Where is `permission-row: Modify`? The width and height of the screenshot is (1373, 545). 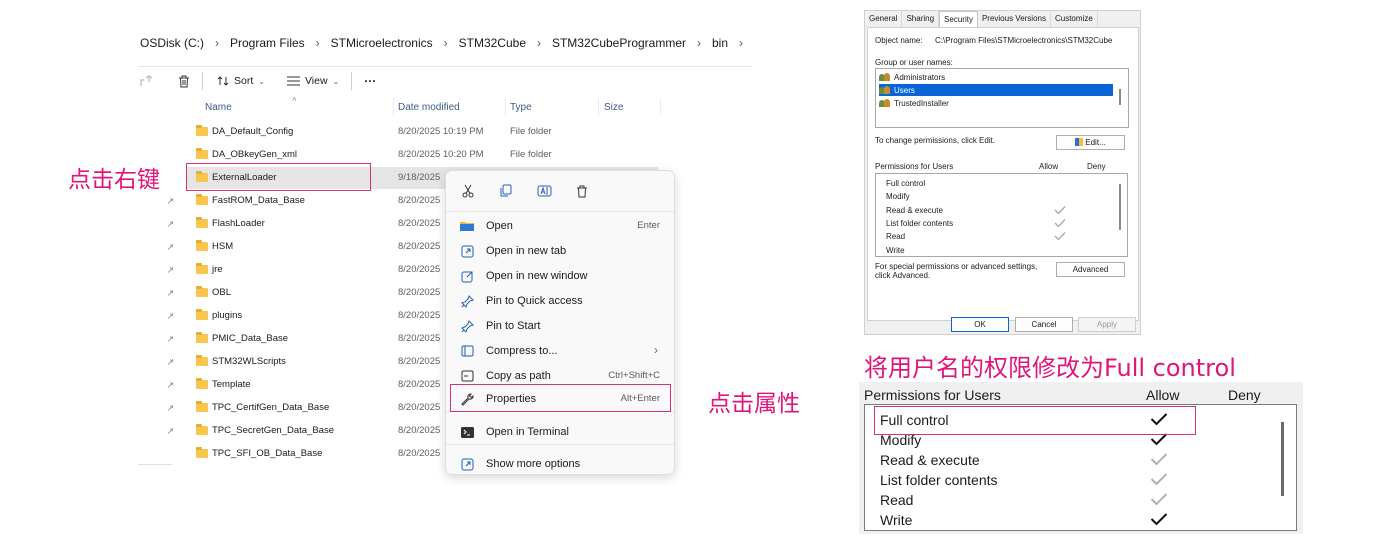
permission-row: Modify is located at coordinates (996, 196).